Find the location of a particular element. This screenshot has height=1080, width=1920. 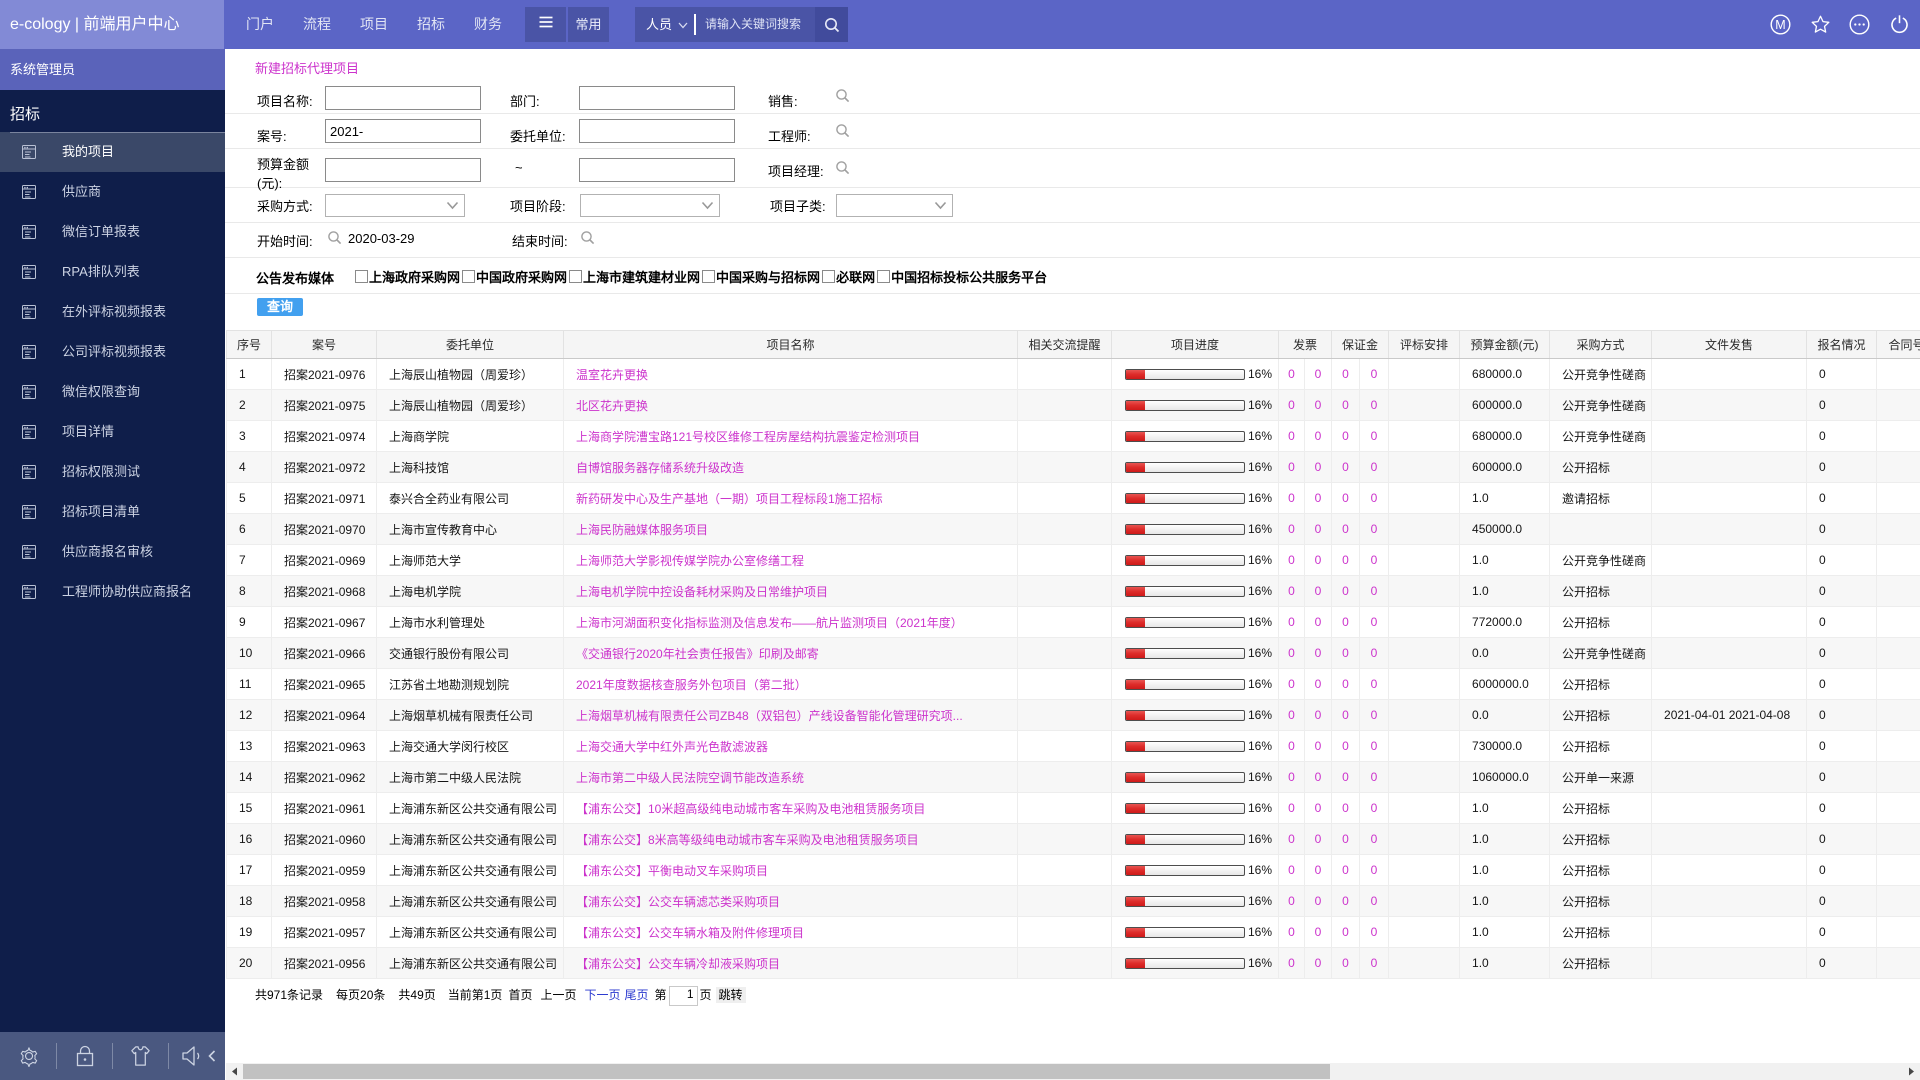

svg-text: M is located at coordinates (1780, 25).